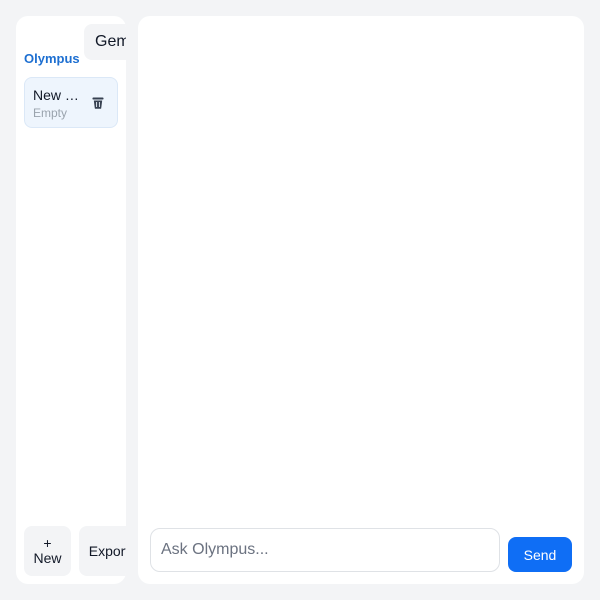 The width and height of the screenshot is (600, 600). Describe the element at coordinates (102, 551) in the screenshot. I see `export-button: Export` at that location.